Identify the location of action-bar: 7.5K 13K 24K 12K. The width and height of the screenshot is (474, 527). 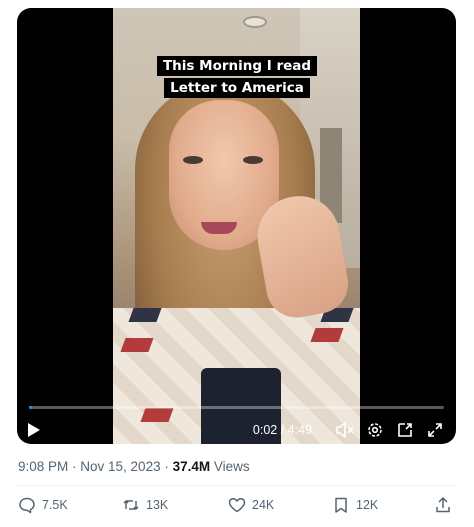
(238, 505).